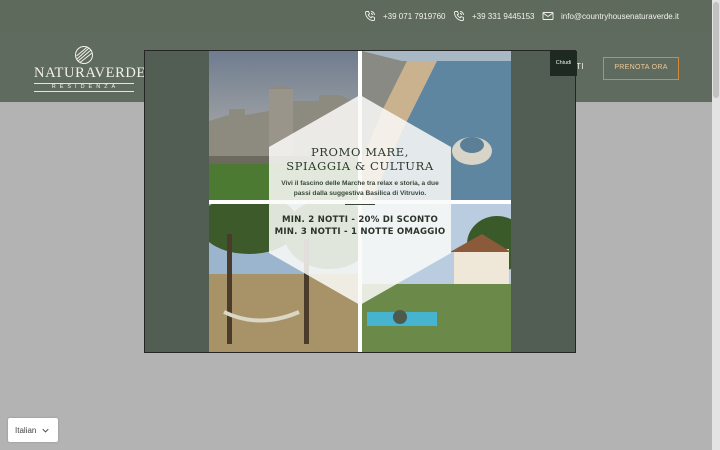  I want to click on site-logo: NATURAVERDE RESIDENZA, so click(90, 68).